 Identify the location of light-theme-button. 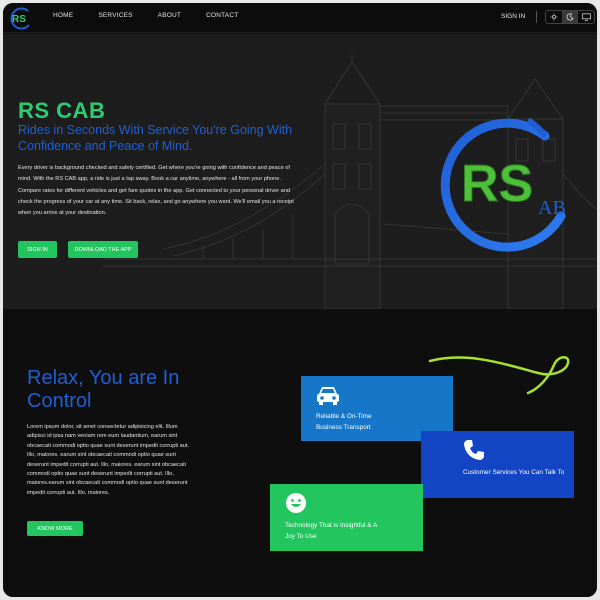
(554, 17).